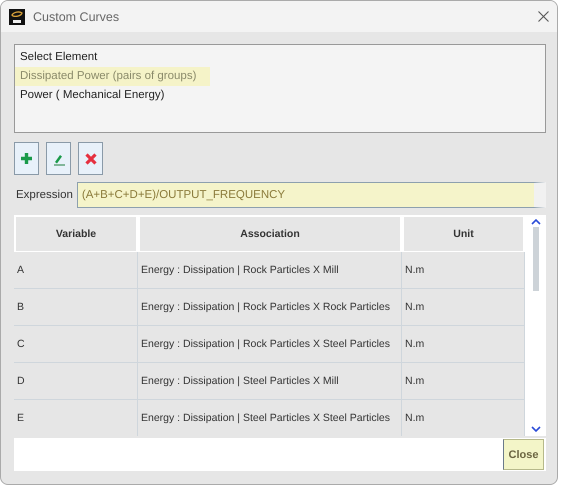 The width and height of the screenshot is (561, 487). What do you see at coordinates (112, 76) in the screenshot?
I see `list-item: Dissipated Power (pairs of groups)` at bounding box center [112, 76].